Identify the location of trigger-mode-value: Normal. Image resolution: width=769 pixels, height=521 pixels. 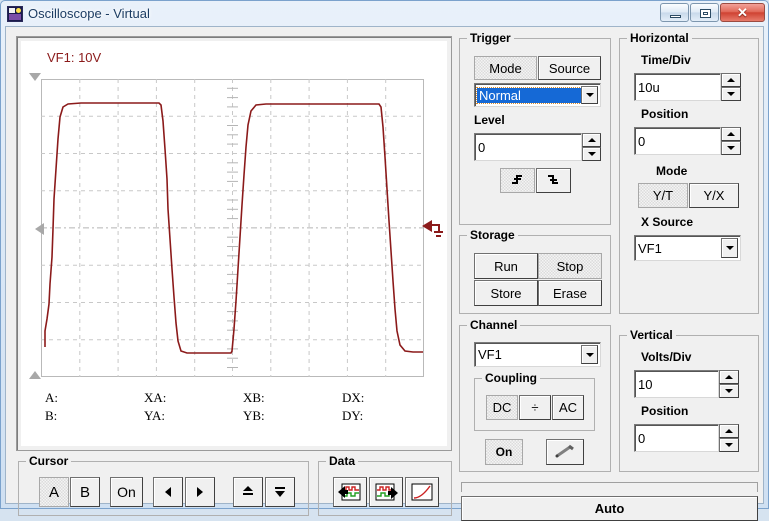
(529, 95).